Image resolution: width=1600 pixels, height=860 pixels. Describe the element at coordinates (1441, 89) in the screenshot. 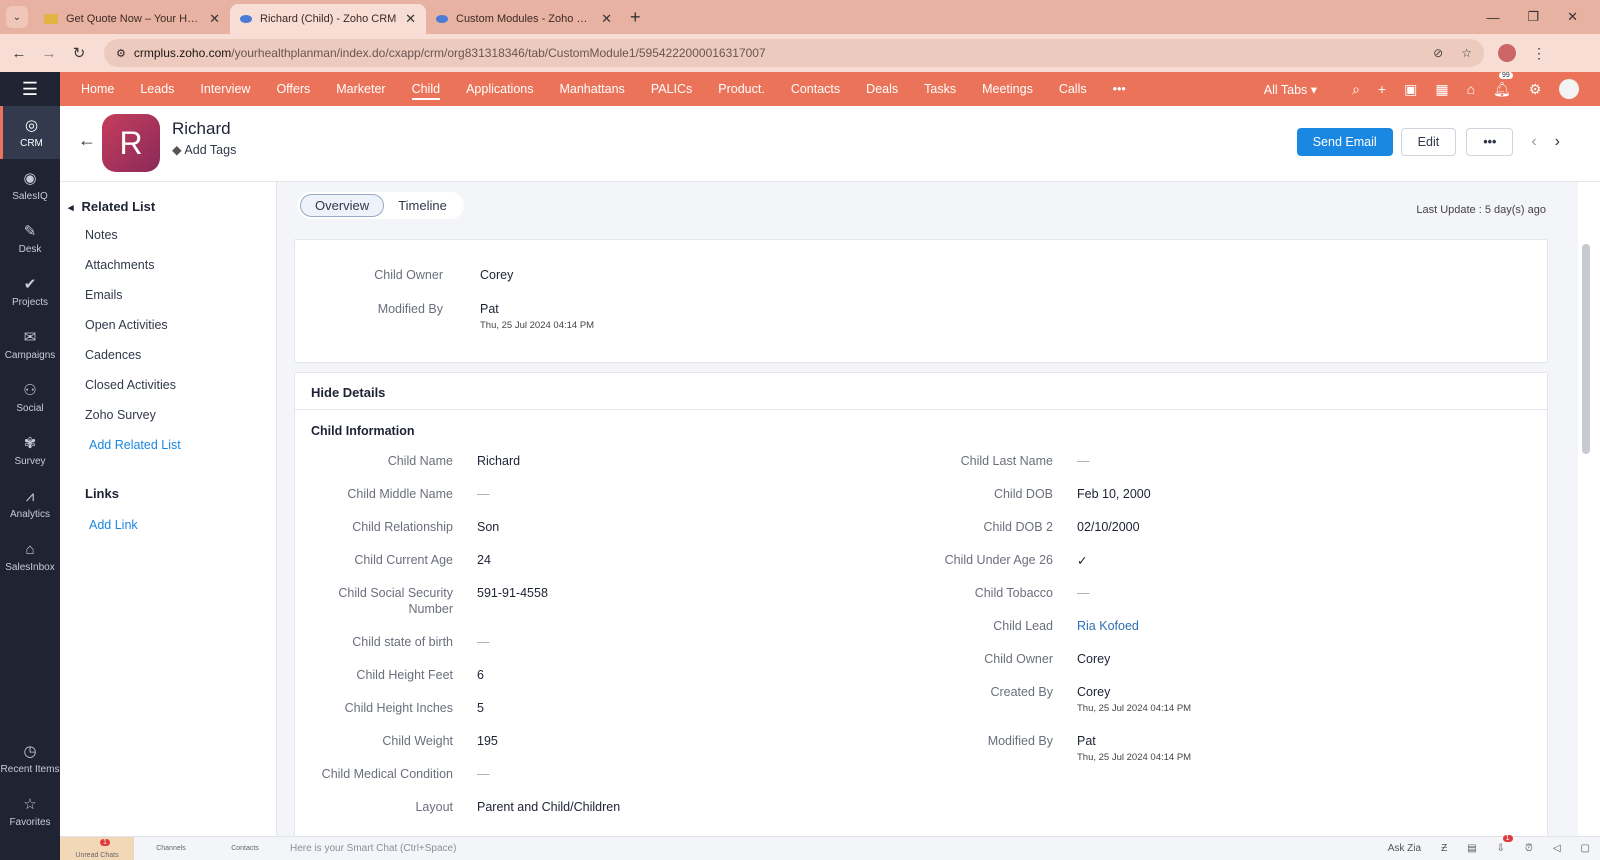

I see `calendar-icon: ▦` at that location.